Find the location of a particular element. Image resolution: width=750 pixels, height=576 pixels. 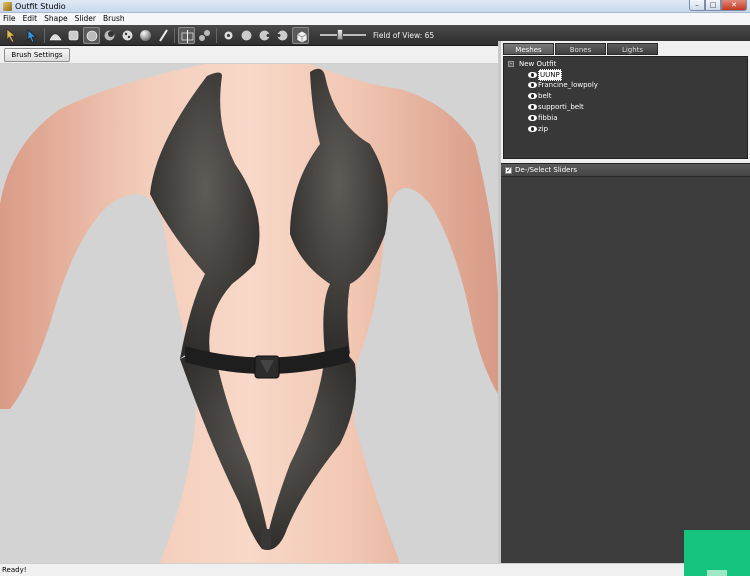

brush-size-icon is located at coordinates (228, 35).